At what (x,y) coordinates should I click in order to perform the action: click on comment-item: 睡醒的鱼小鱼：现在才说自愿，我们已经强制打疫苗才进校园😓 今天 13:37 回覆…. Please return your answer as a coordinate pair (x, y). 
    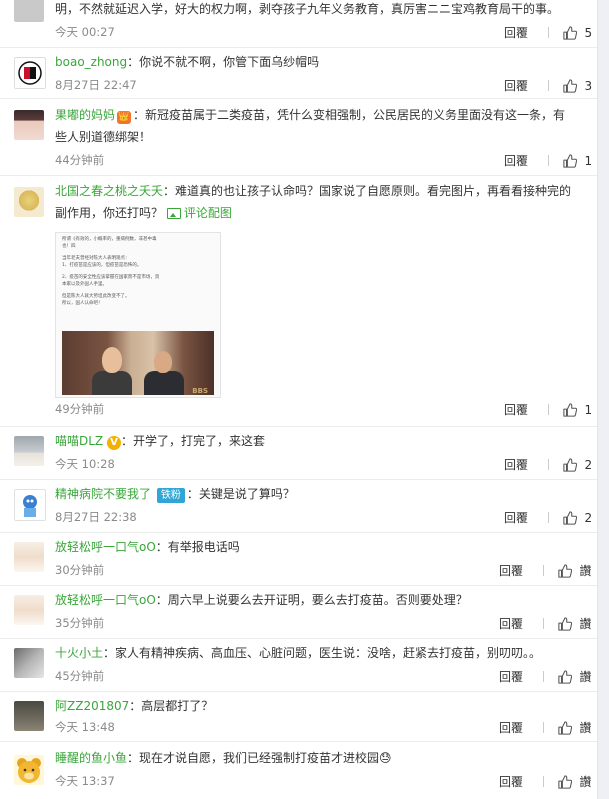
    Looking at the image, I should click on (298, 770).